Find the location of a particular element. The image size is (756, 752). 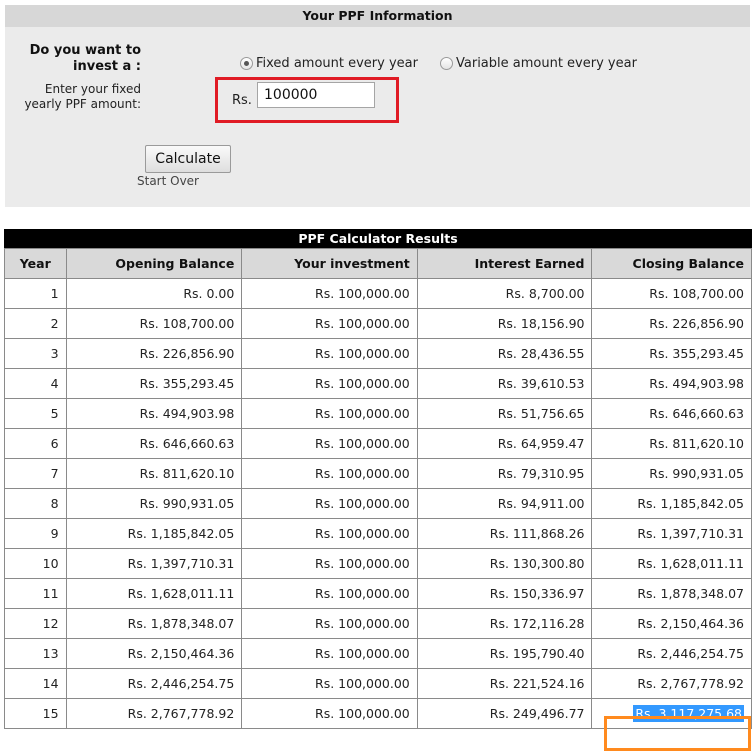

closing-balance-cell: Rs. 3,117,275.68 is located at coordinates (671, 713).